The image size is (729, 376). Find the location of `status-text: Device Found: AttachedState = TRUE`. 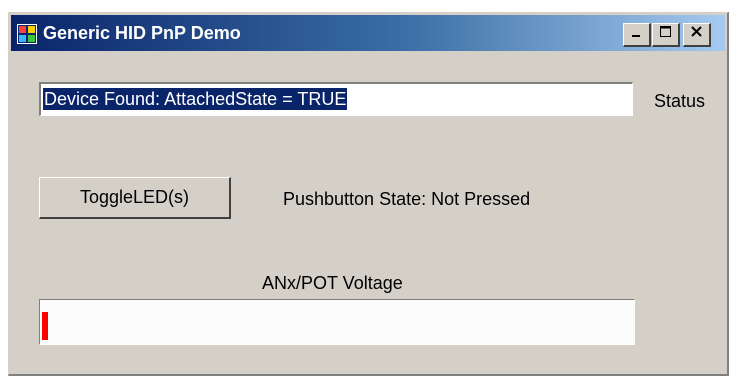

status-text: Device Found: AttachedState = TRUE is located at coordinates (195, 99).